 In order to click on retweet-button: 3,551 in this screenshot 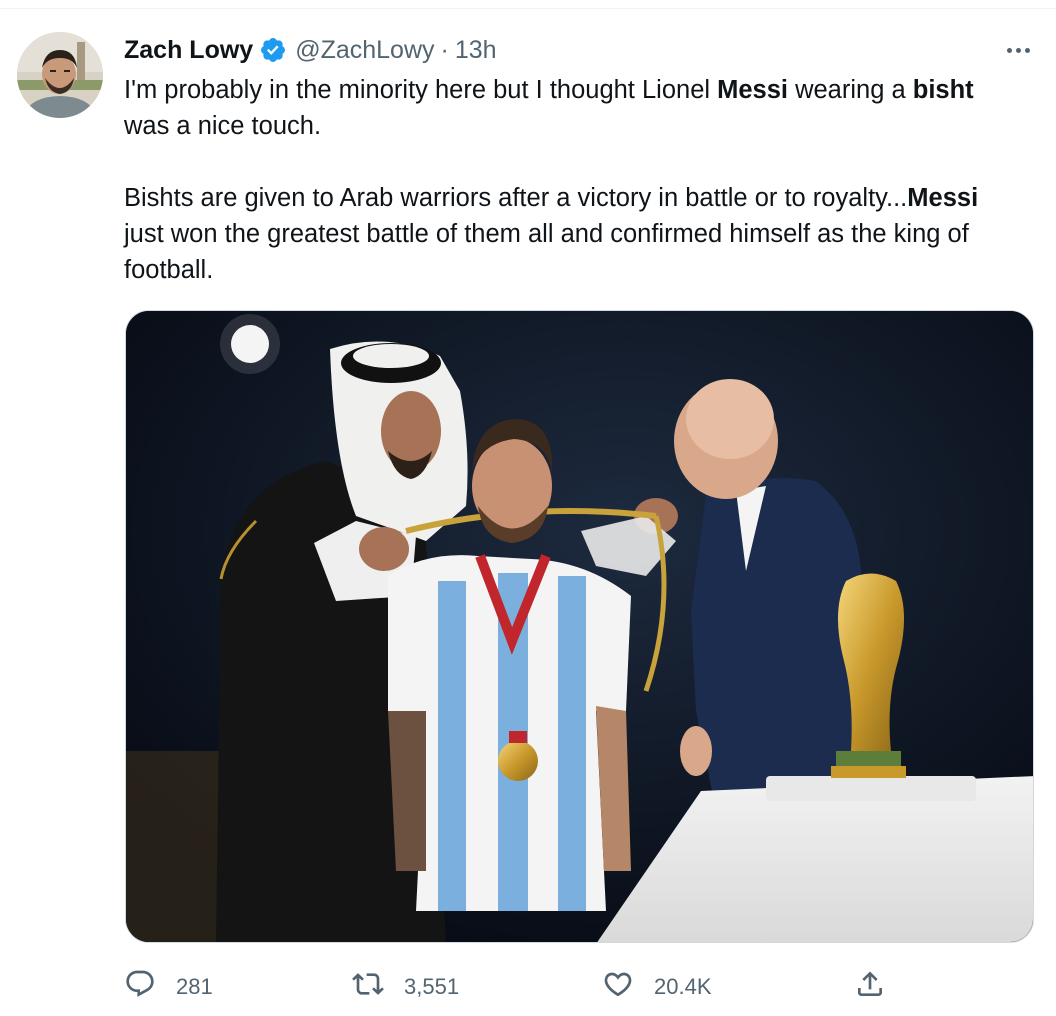, I will do `click(405, 987)`.